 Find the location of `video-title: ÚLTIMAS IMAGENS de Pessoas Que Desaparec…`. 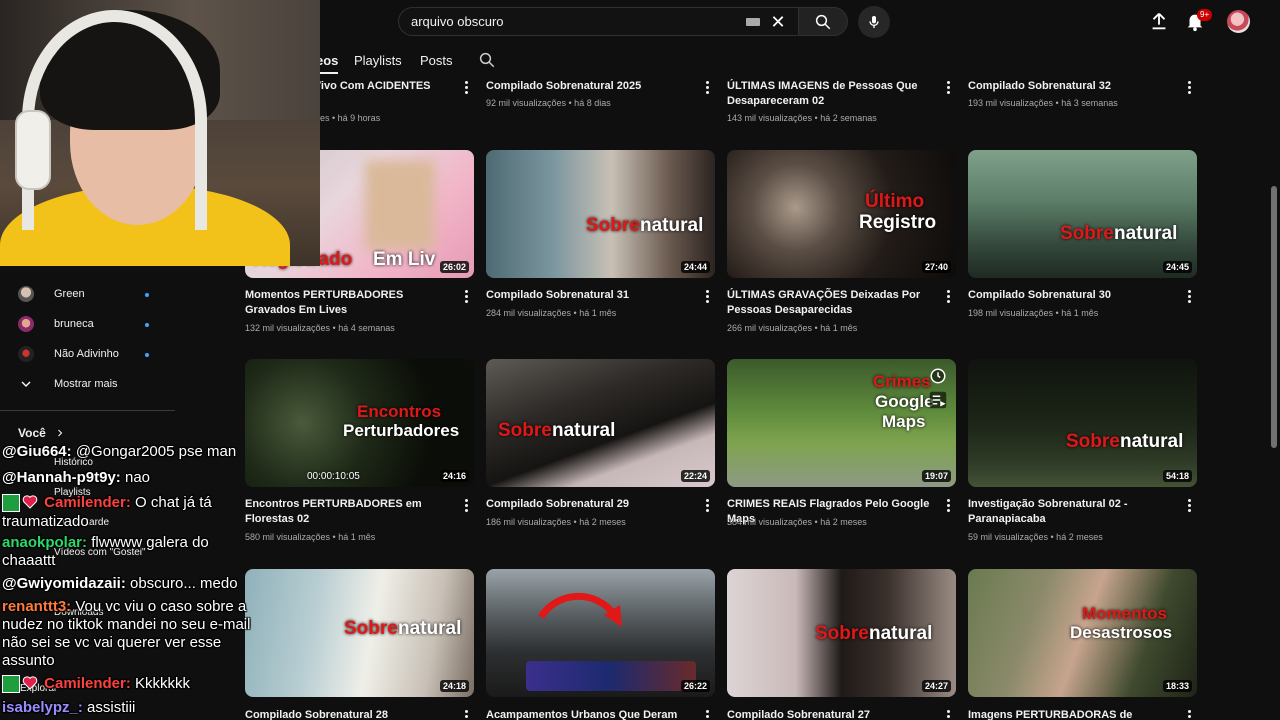

video-title: ÚLTIMAS IMAGENS de Pessoas Que Desaparec… is located at coordinates (829, 94).